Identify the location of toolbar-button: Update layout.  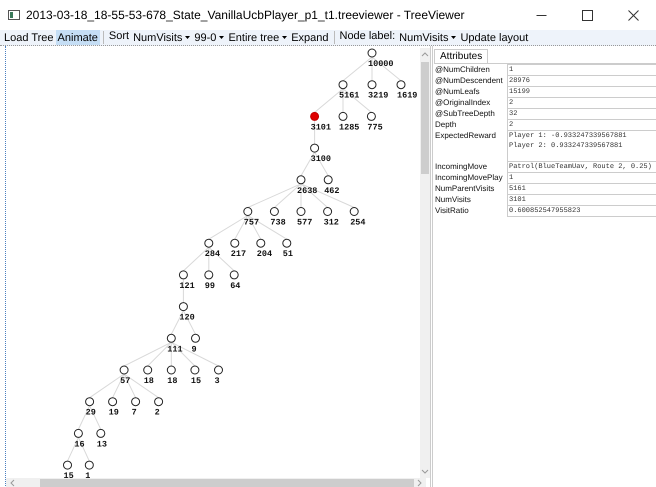
(494, 37).